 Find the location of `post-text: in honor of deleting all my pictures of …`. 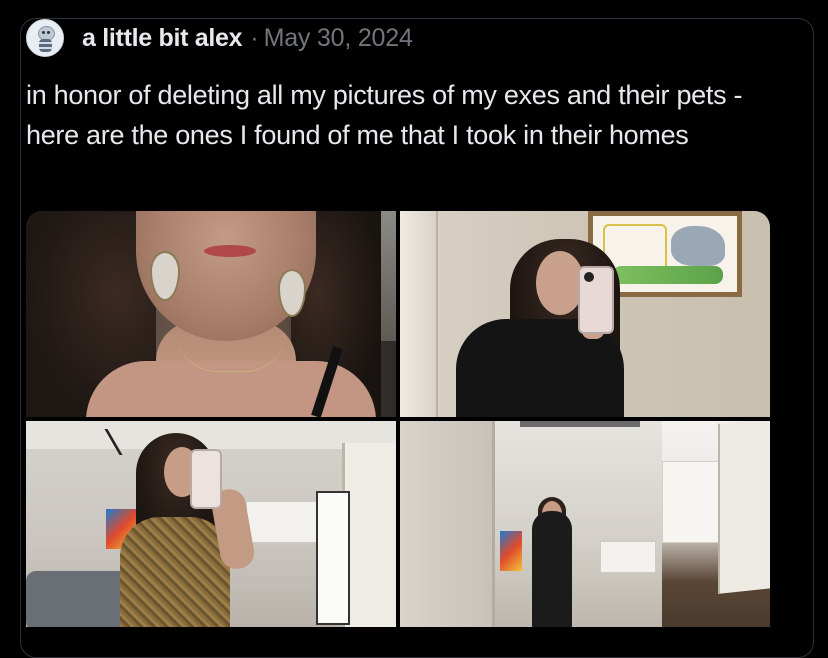

post-text: in honor of deleting all my pictures of … is located at coordinates (384, 115).